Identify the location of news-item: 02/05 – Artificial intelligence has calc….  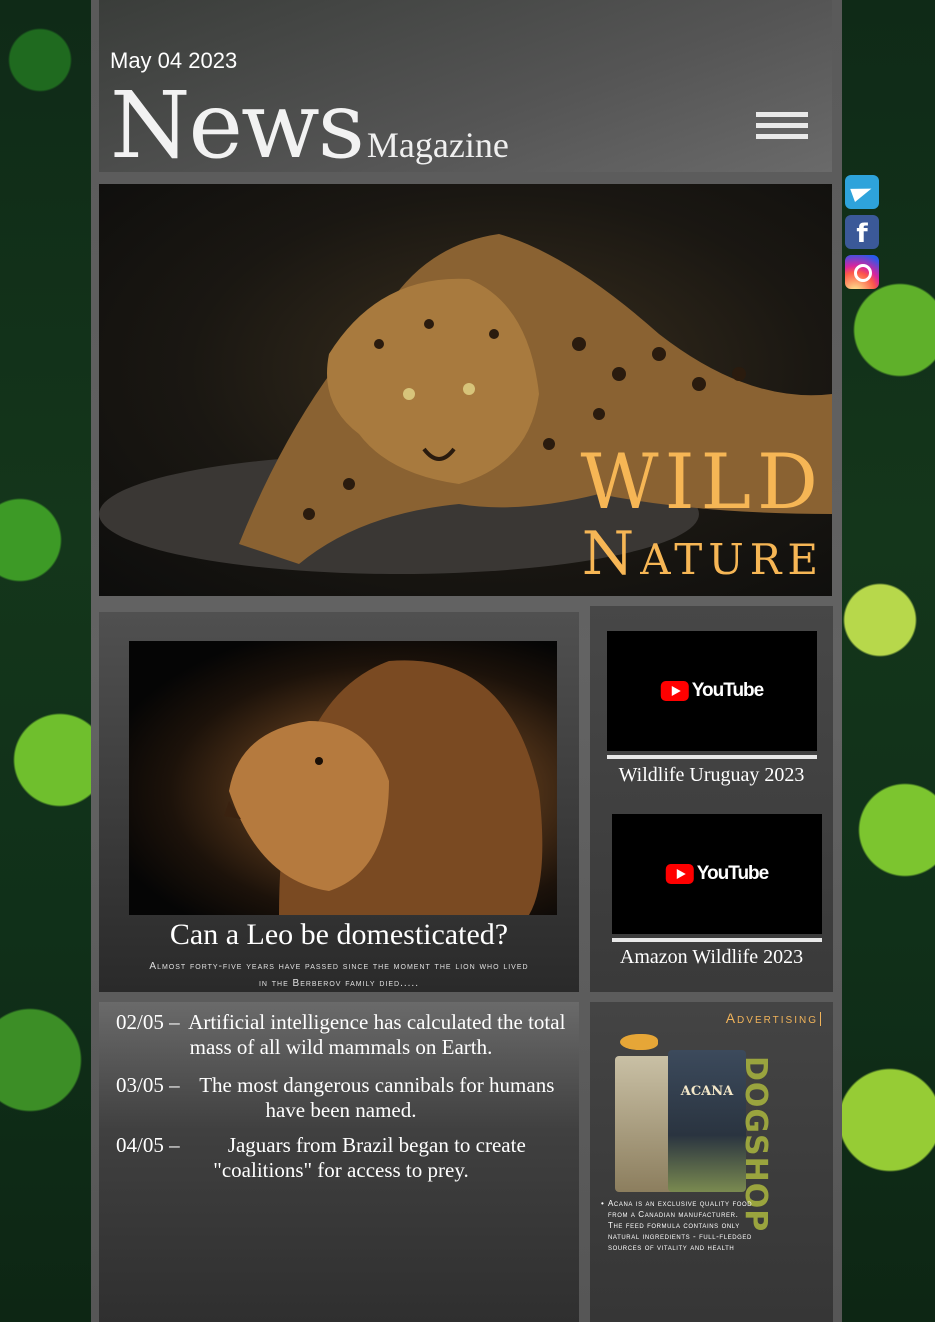
(341, 1035).